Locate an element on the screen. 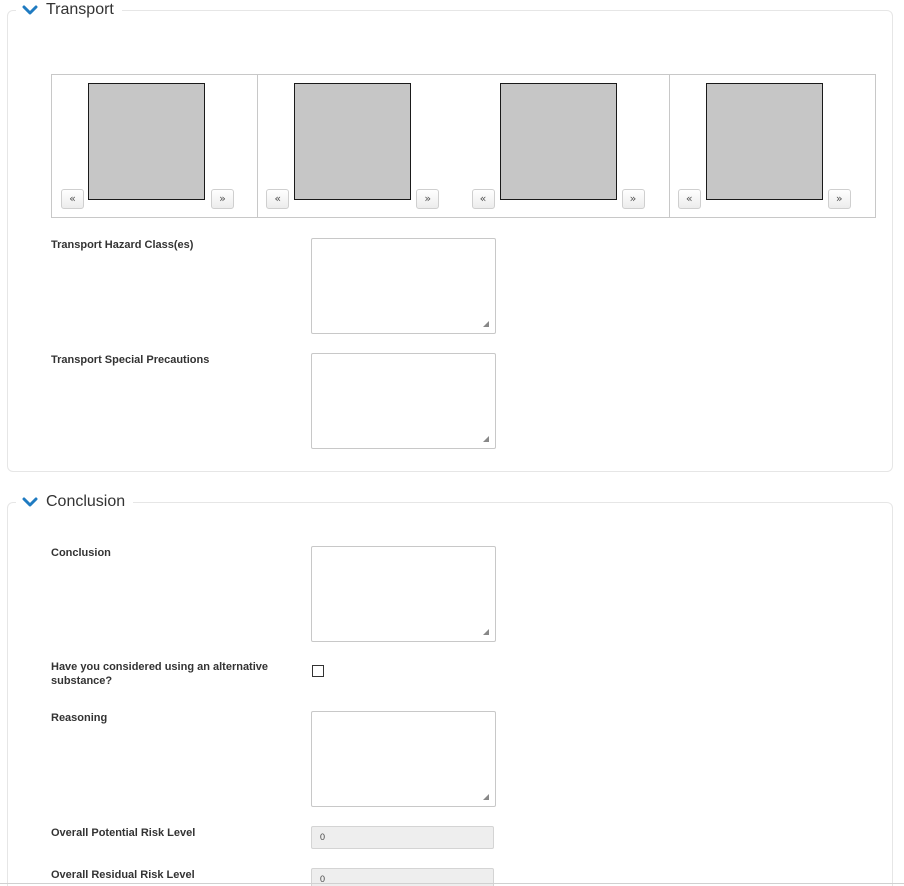 The width and height of the screenshot is (904, 886). potential-risk-label: Overall Potential Risk Level is located at coordinates (123, 833).